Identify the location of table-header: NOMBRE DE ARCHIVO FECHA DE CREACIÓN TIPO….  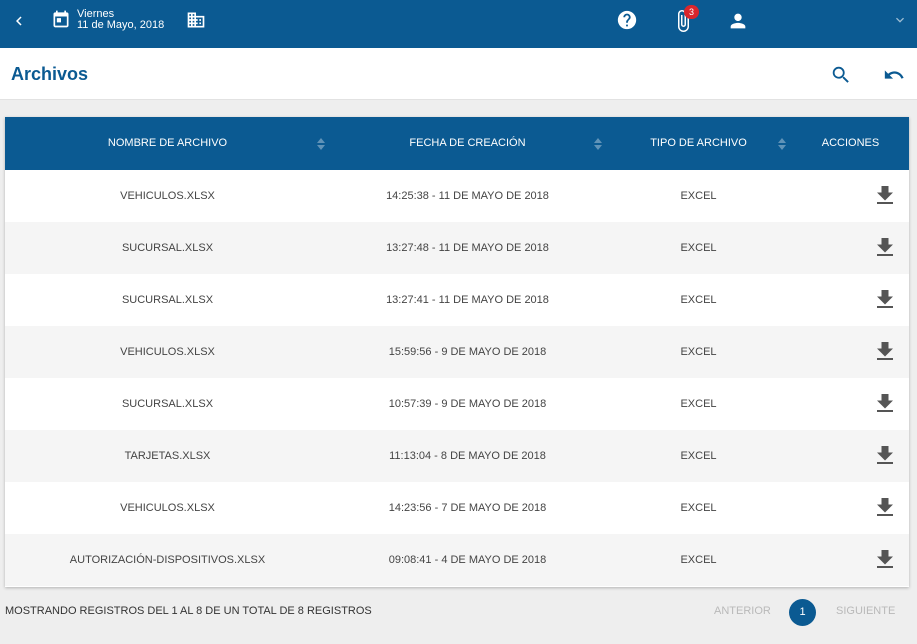
(457, 143).